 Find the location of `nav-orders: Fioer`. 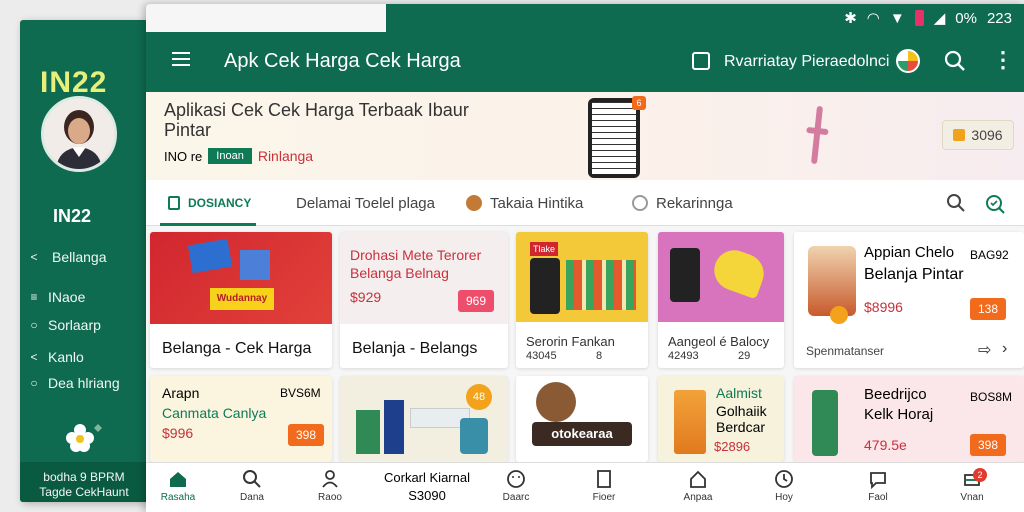

nav-orders: Fioer is located at coordinates (604, 486).